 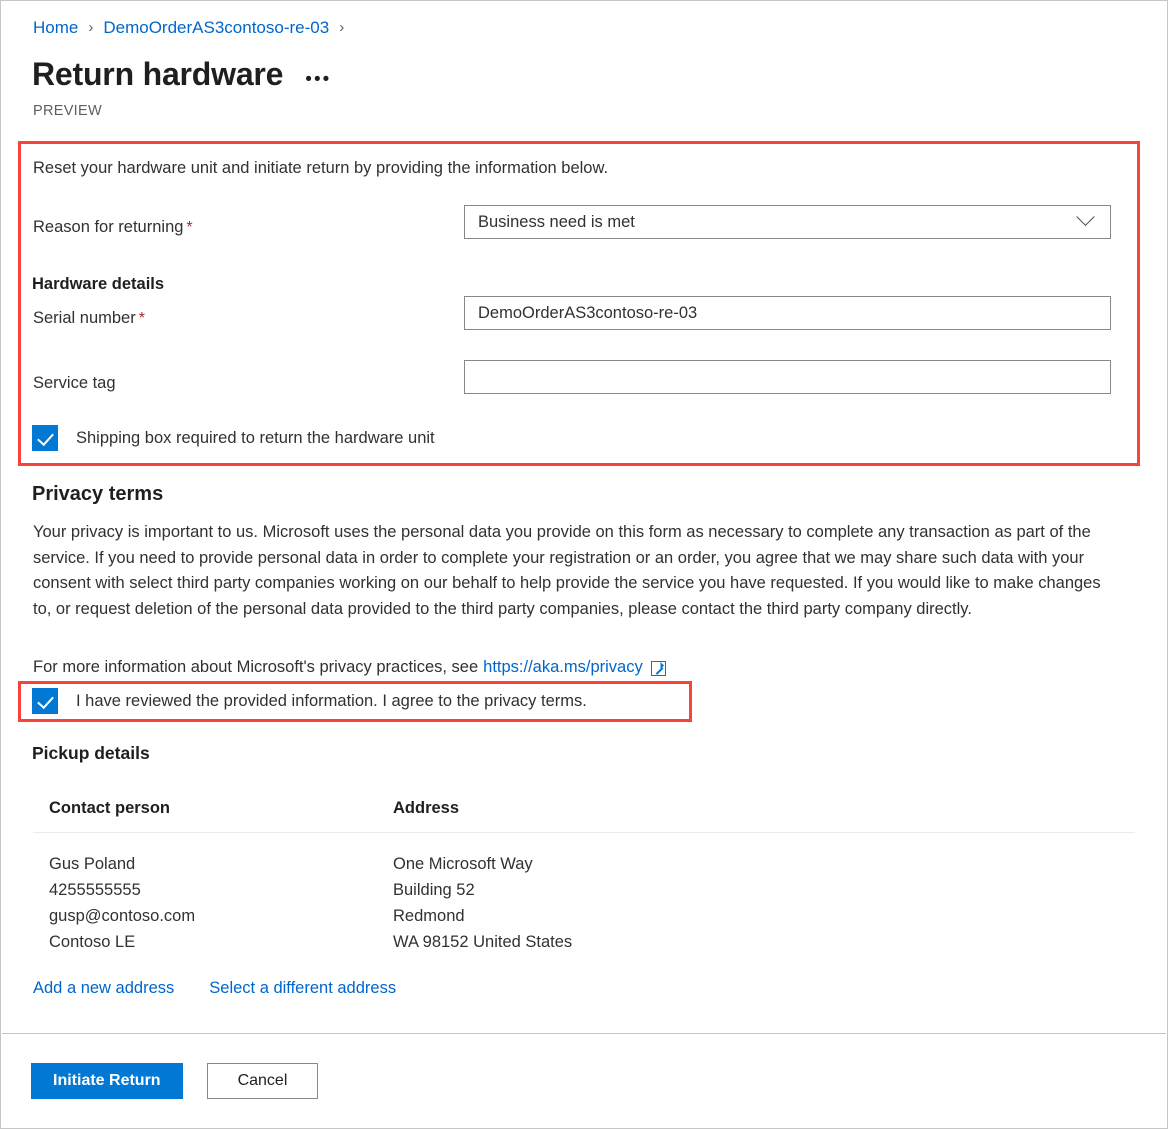 What do you see at coordinates (302, 988) in the screenshot?
I see `select-different-address-link: Select a different address` at bounding box center [302, 988].